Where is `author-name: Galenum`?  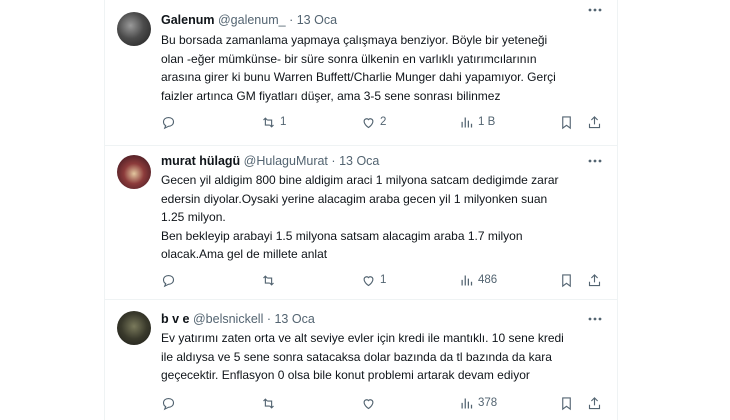 author-name: Galenum is located at coordinates (188, 20).